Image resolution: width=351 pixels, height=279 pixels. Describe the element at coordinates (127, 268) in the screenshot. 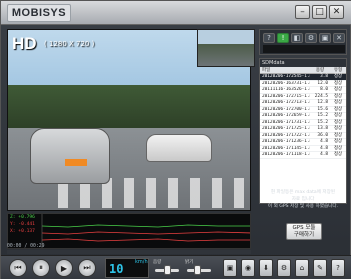

I see `speed-display: 10 km/h` at that location.